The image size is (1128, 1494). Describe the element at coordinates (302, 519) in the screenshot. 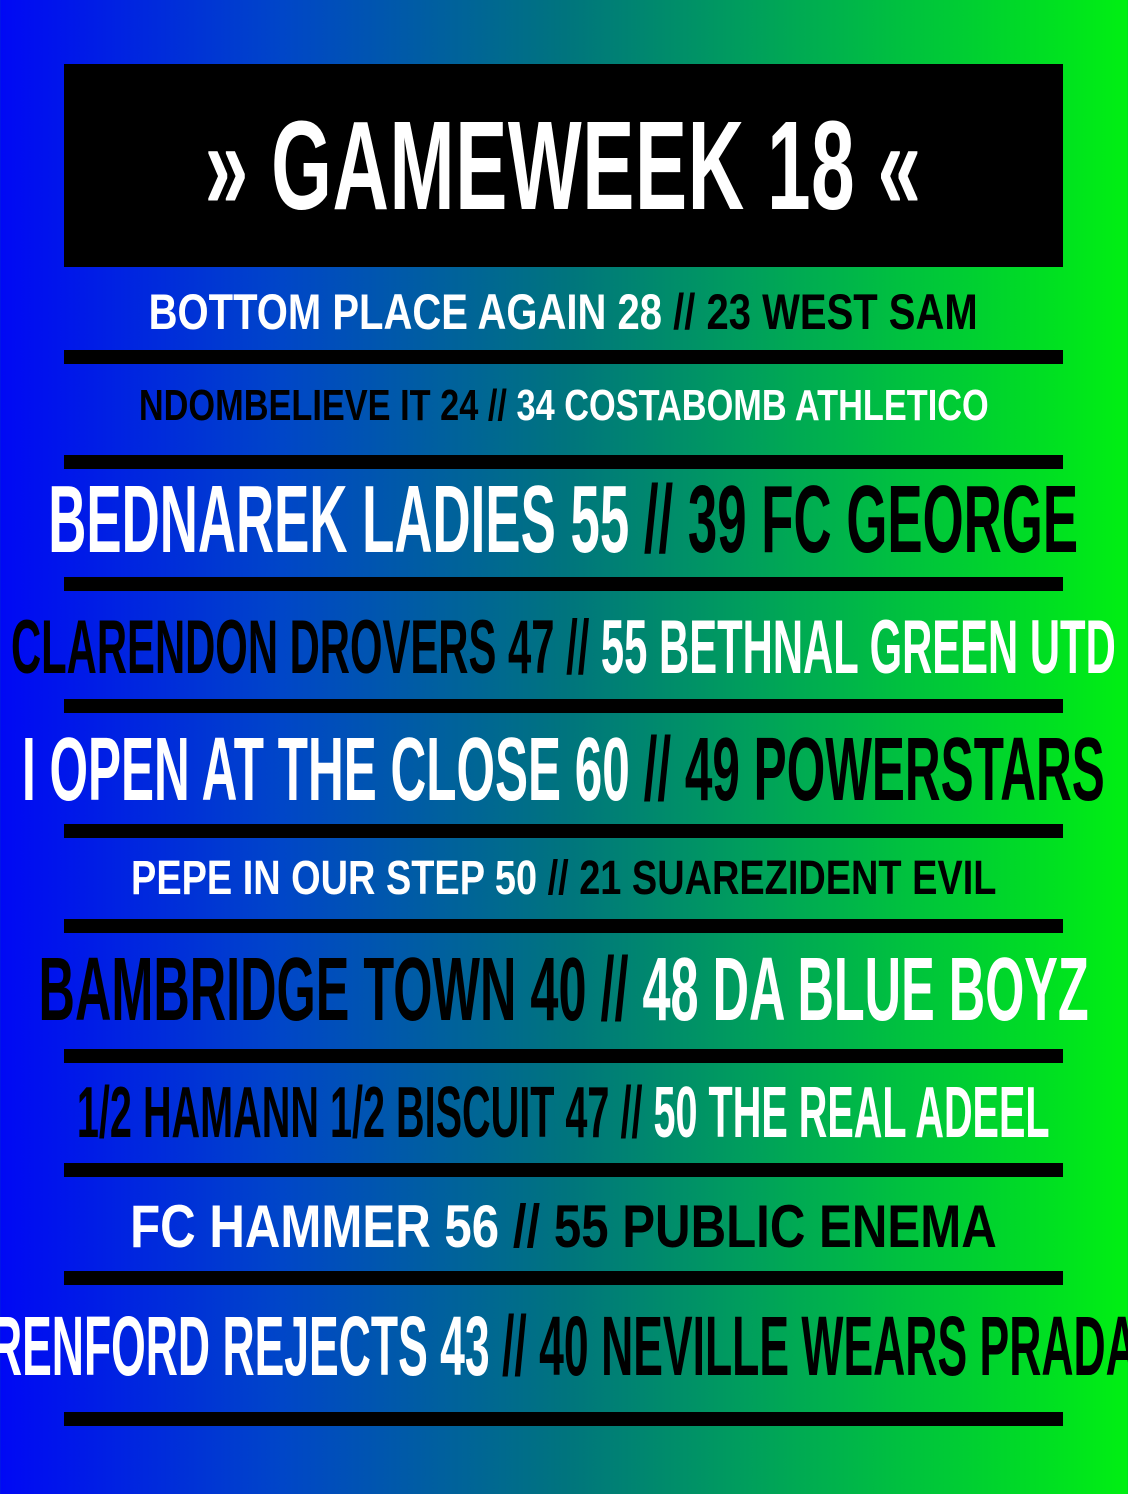

I see `home-team: BEDNAREK LADIES` at that location.